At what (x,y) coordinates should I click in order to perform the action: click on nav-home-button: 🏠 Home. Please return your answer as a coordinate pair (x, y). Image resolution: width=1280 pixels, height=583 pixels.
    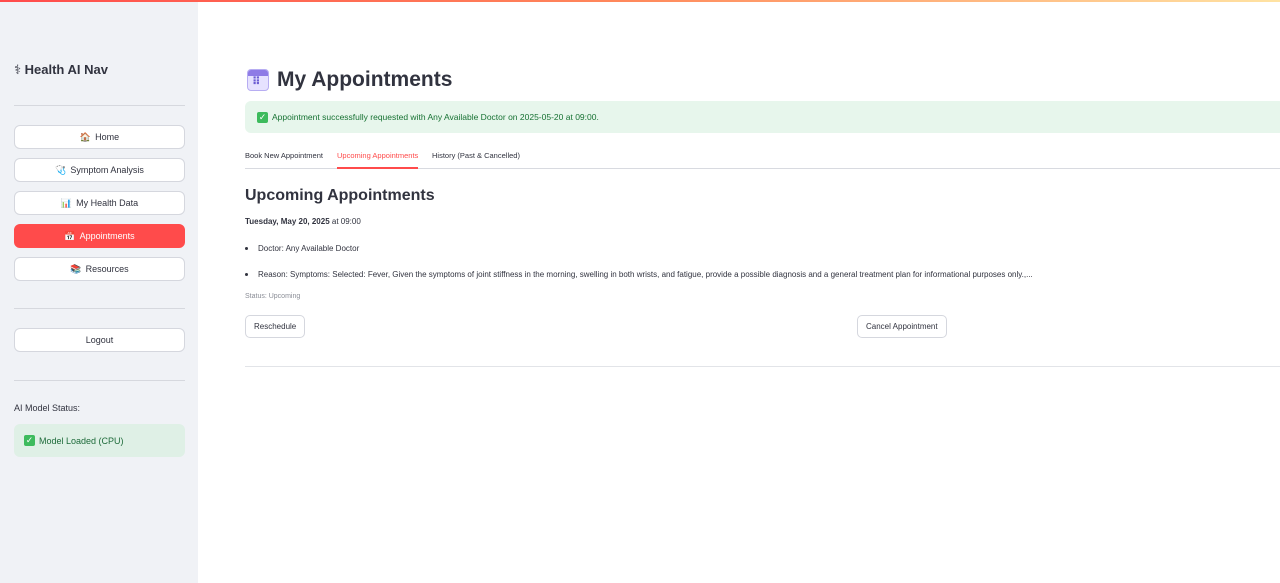
    Looking at the image, I should click on (99, 137).